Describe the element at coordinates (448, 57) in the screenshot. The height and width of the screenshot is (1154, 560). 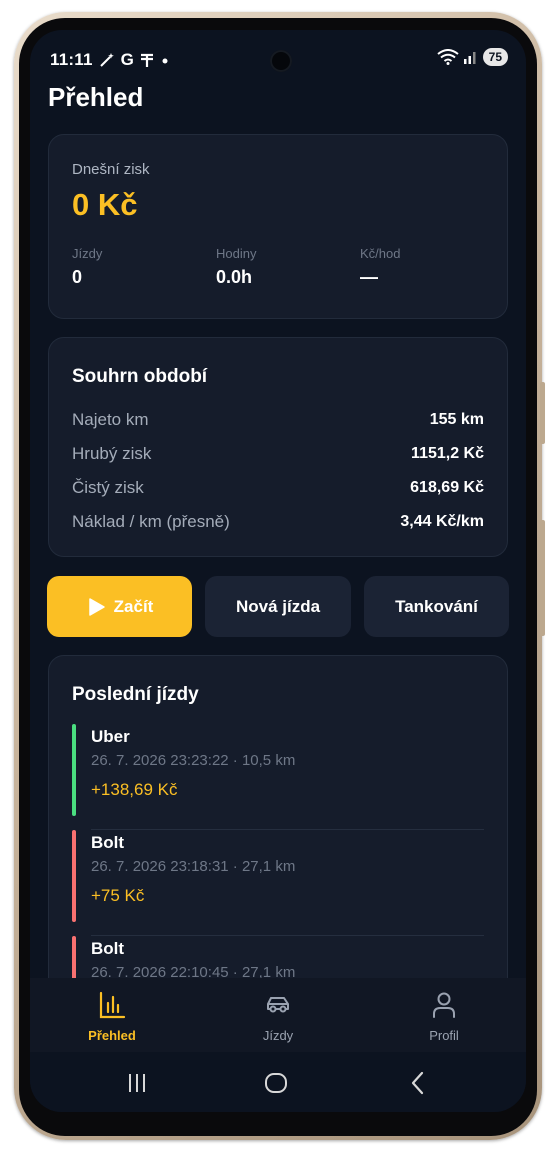
I see `wifi-icon` at that location.